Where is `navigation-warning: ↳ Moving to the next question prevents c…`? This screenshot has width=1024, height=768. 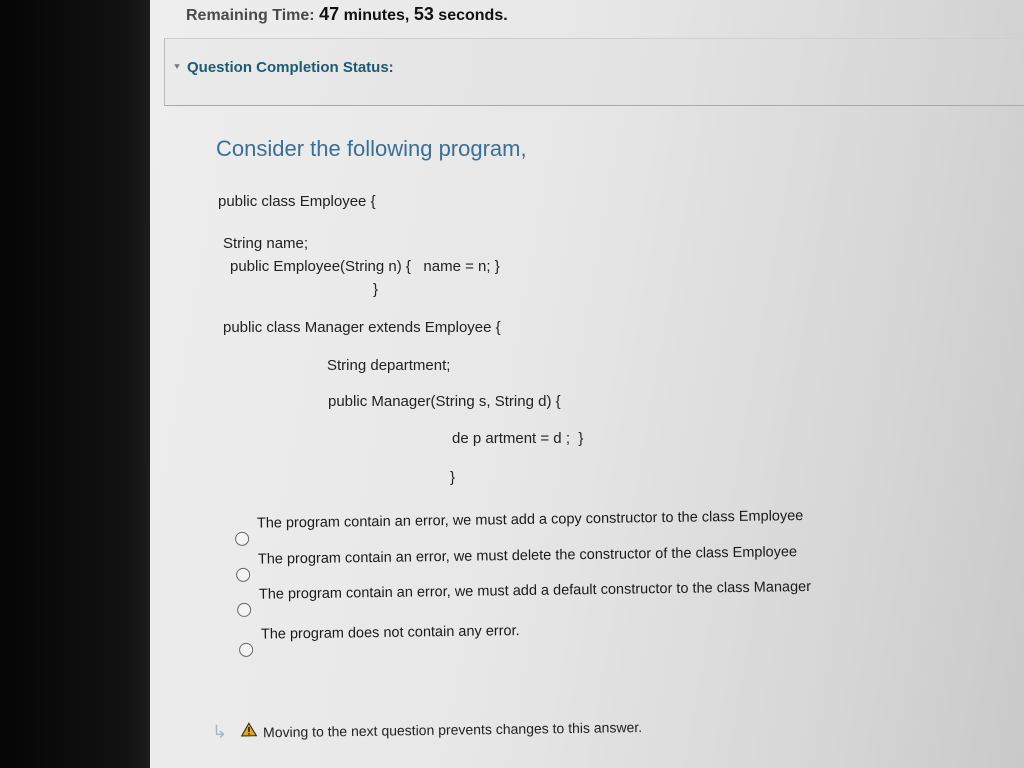 navigation-warning: ↳ Moving to the next question prevents c… is located at coordinates (427, 729).